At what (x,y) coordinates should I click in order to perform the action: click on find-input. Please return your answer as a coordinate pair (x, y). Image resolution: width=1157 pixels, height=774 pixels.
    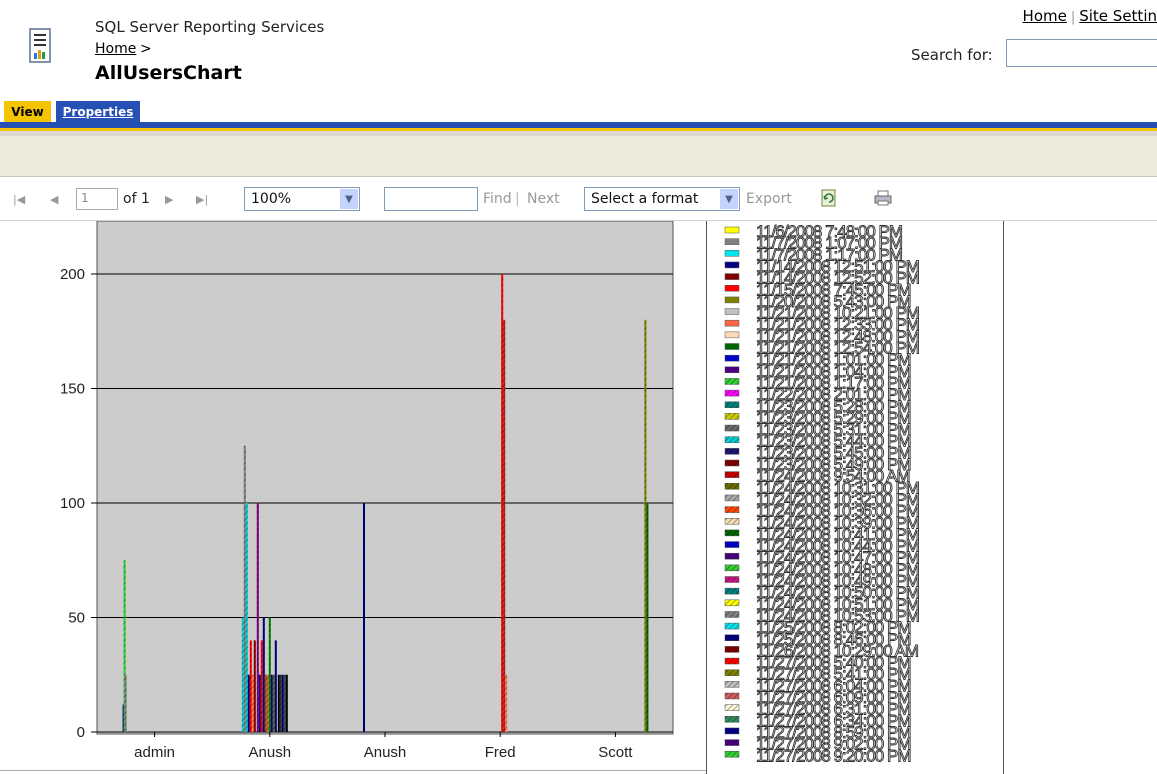
    Looking at the image, I should click on (431, 199).